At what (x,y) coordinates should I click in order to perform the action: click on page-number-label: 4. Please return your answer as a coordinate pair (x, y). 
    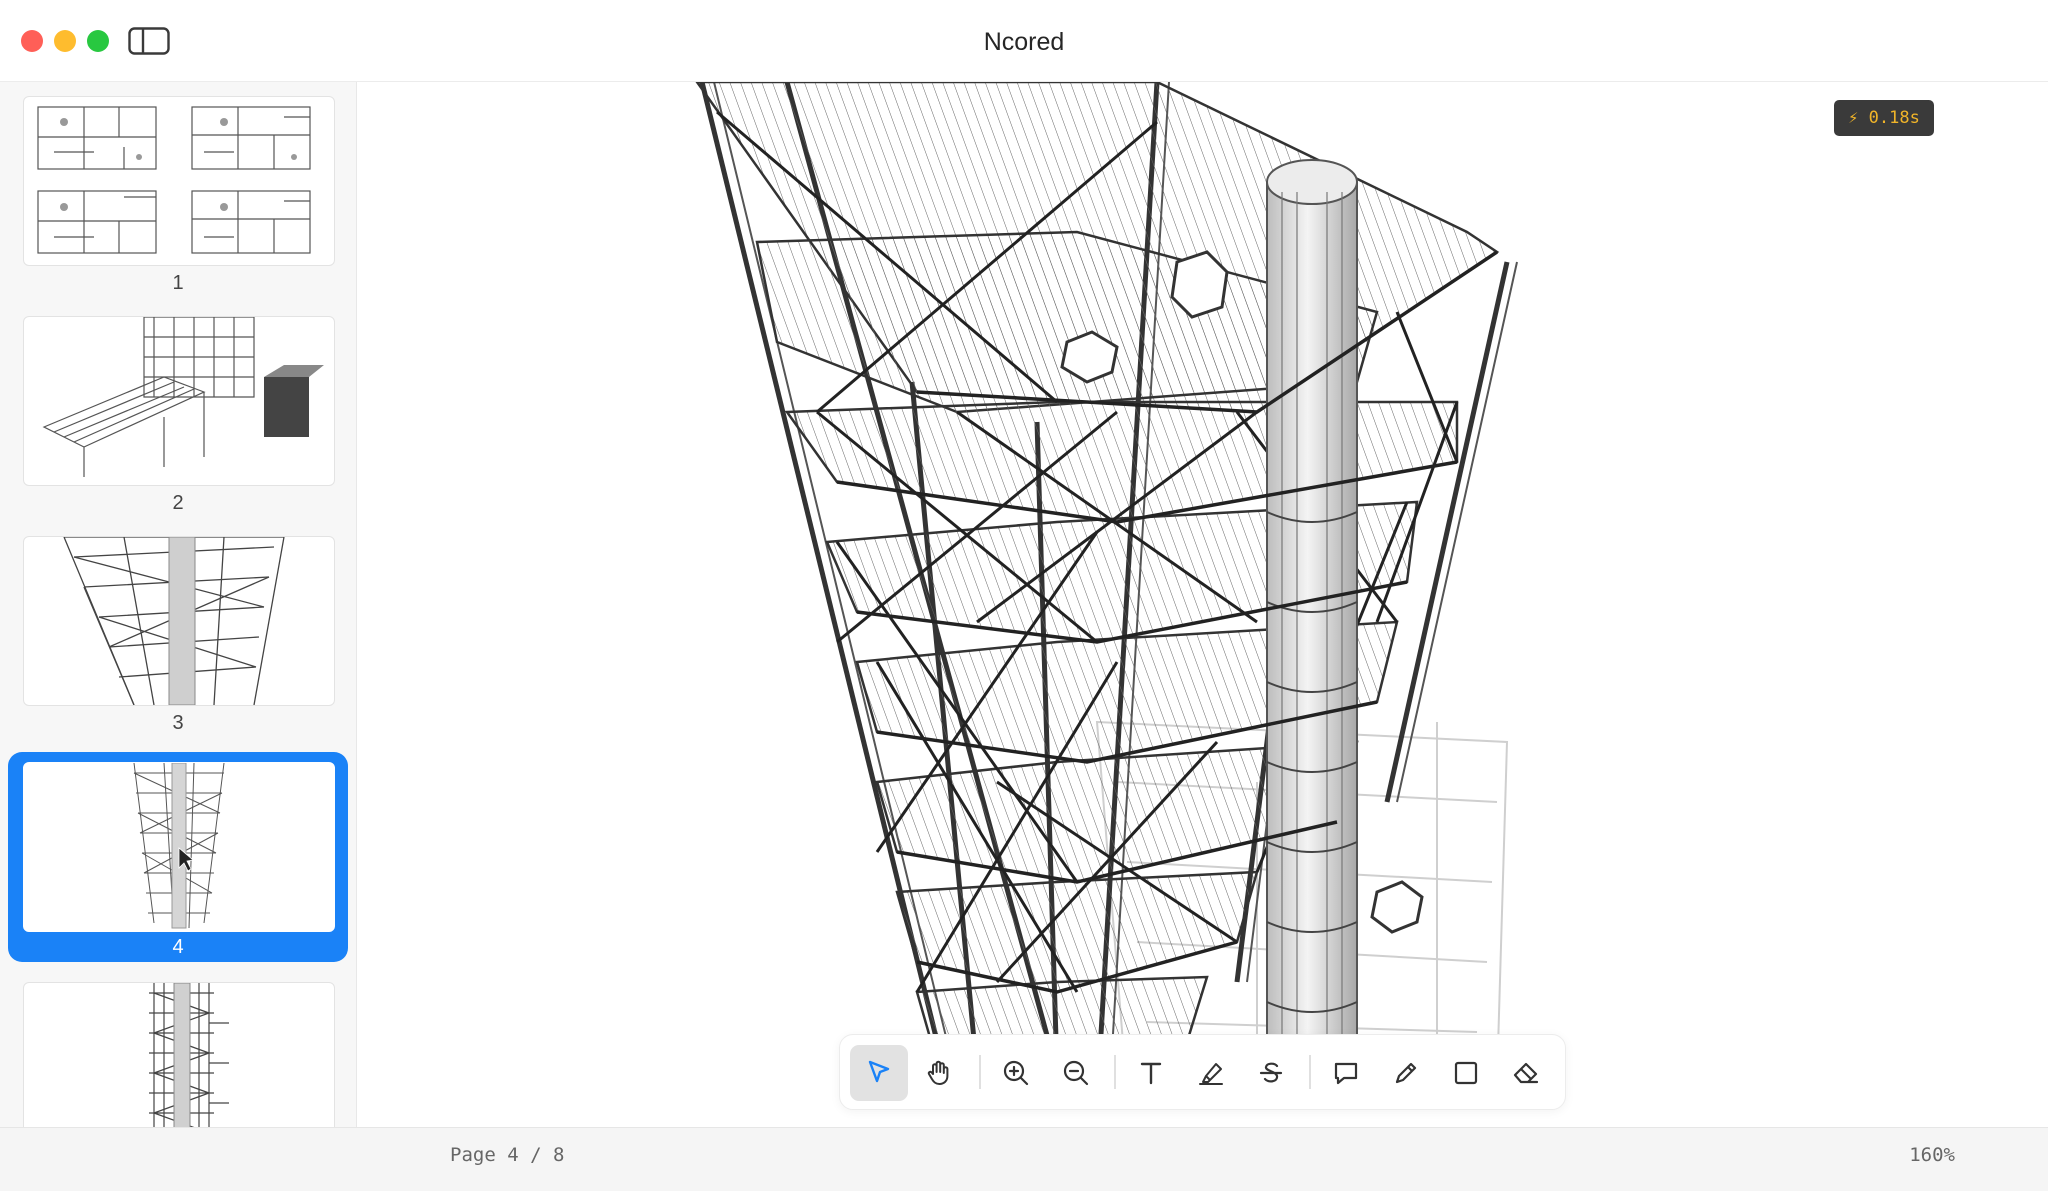
    Looking at the image, I should click on (178, 947).